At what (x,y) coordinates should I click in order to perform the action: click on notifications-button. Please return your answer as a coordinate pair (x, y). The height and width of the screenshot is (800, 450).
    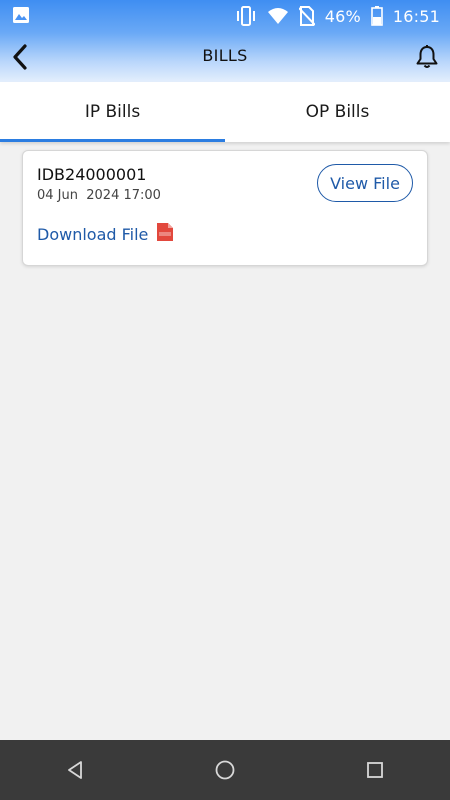
    Looking at the image, I should click on (427, 57).